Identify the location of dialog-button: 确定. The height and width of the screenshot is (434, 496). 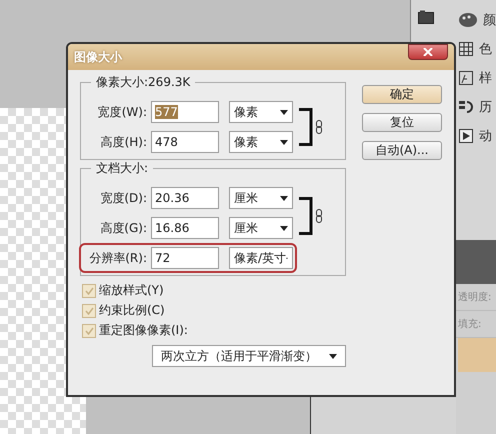
(402, 94).